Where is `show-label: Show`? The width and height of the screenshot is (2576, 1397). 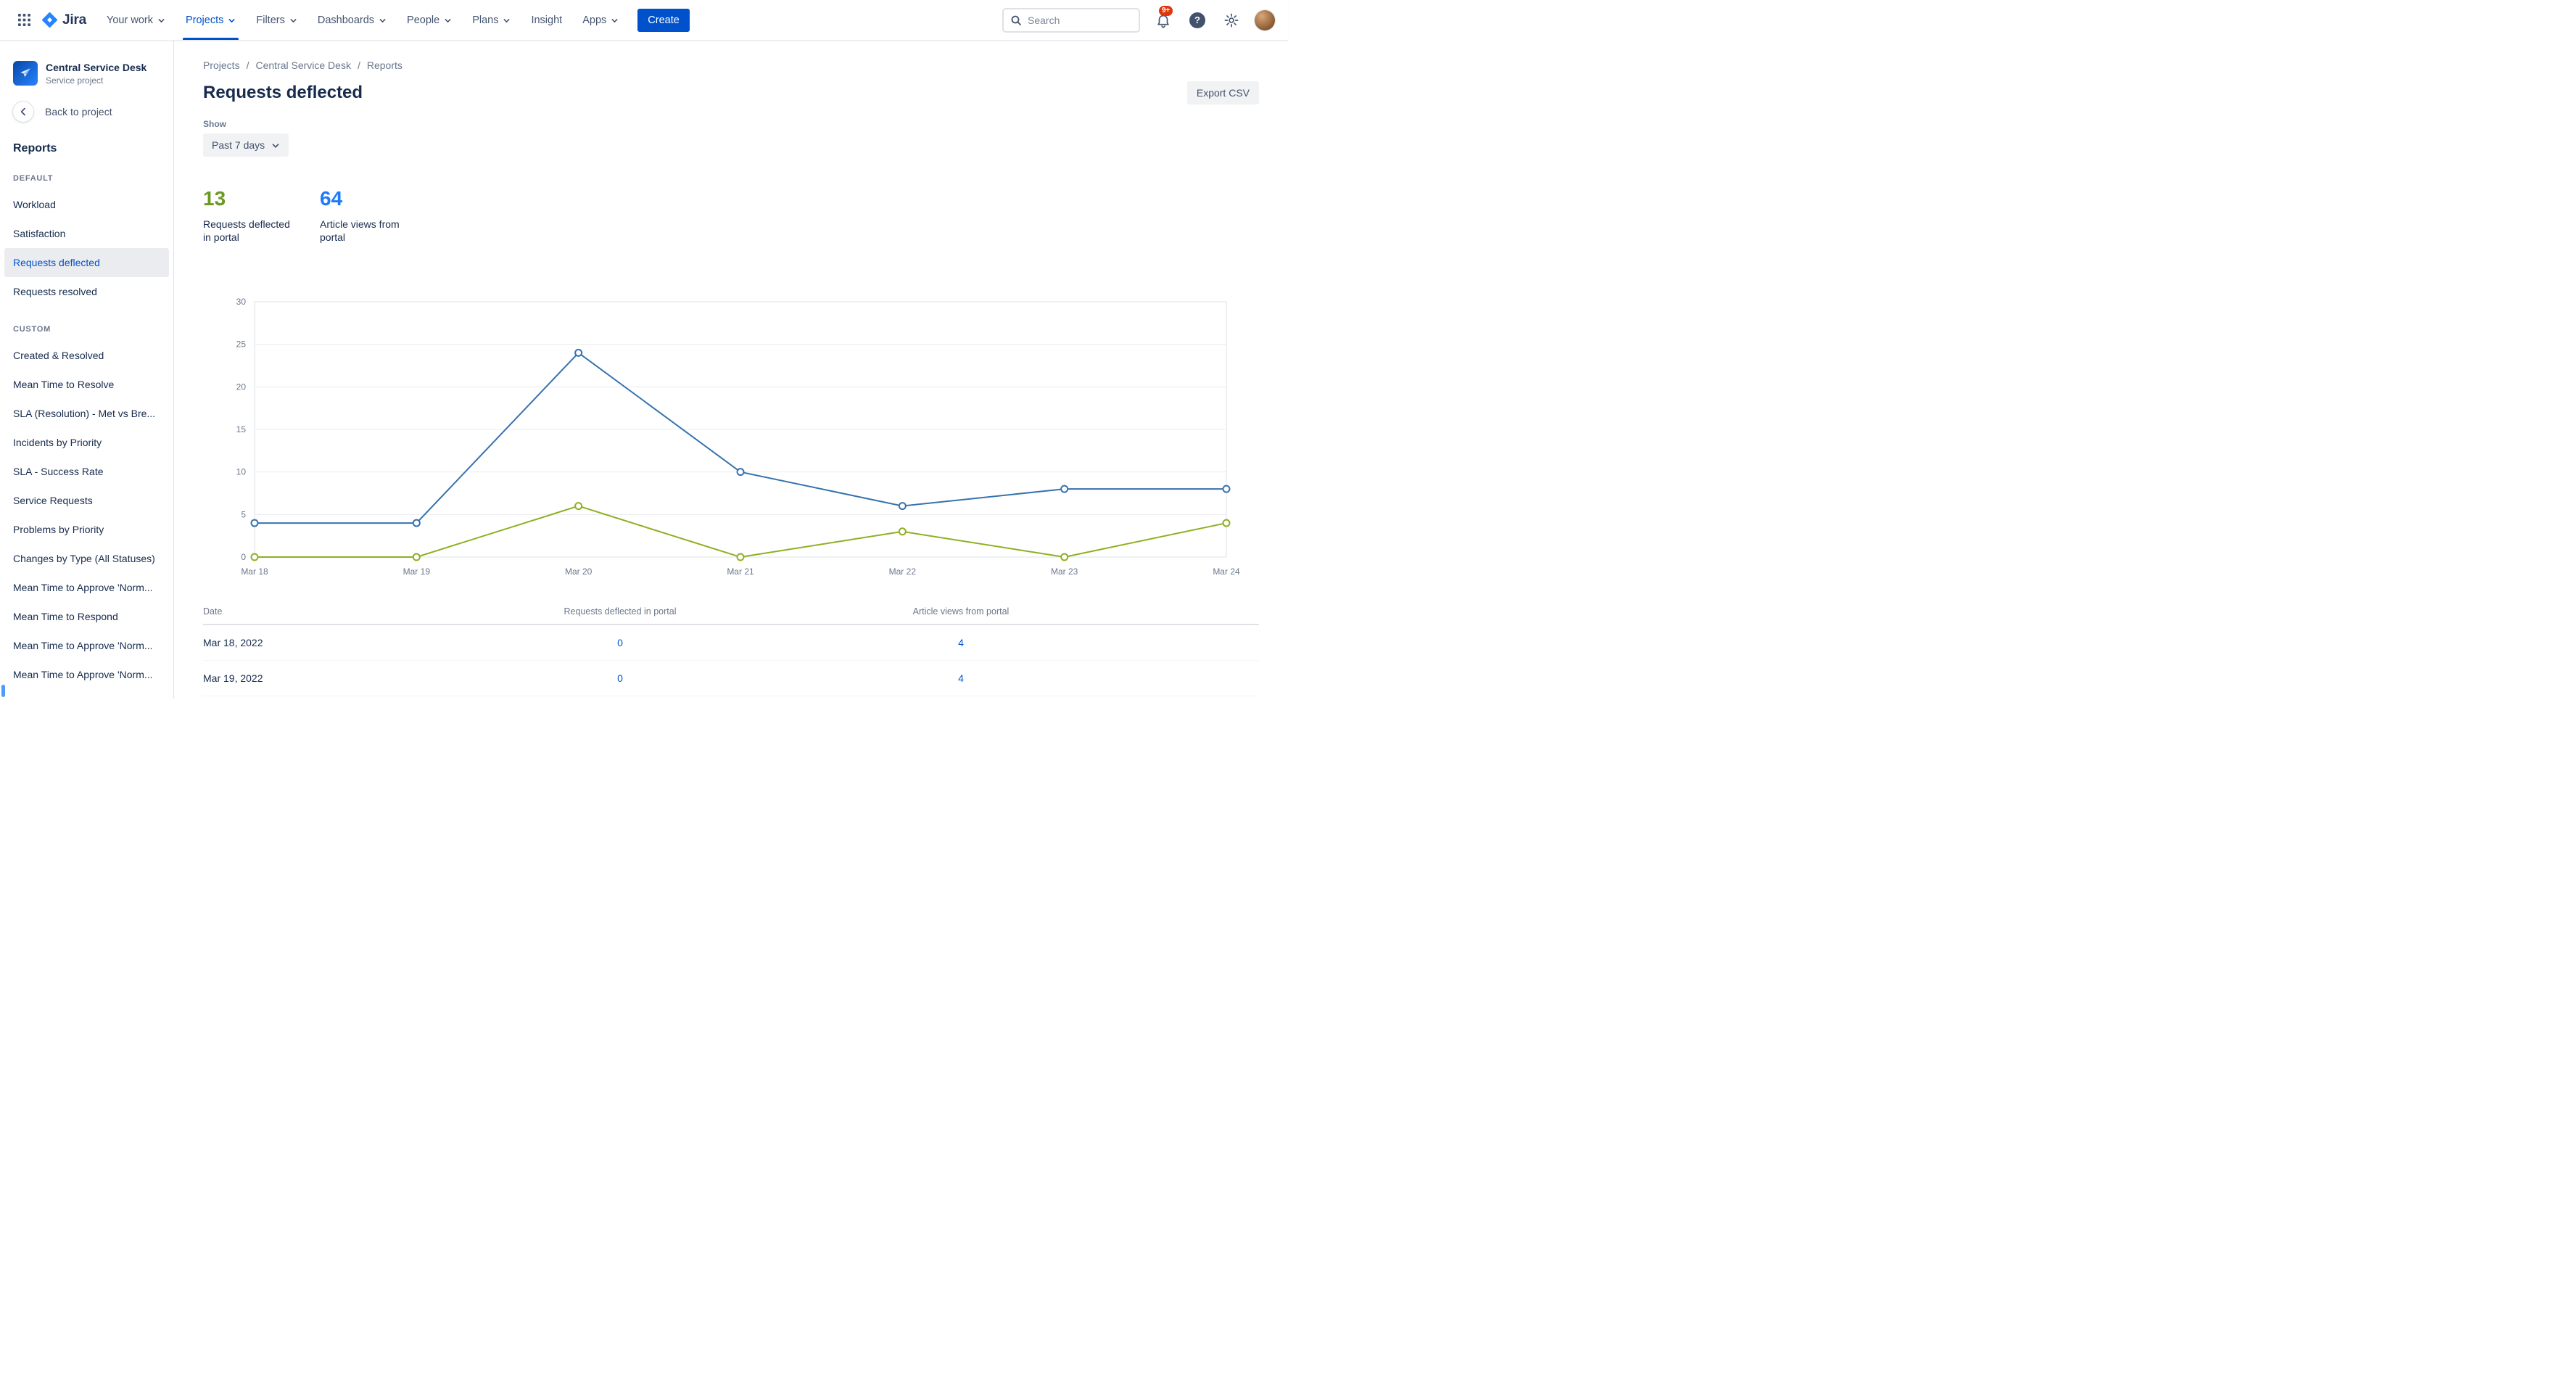
show-label: Show is located at coordinates (214, 124).